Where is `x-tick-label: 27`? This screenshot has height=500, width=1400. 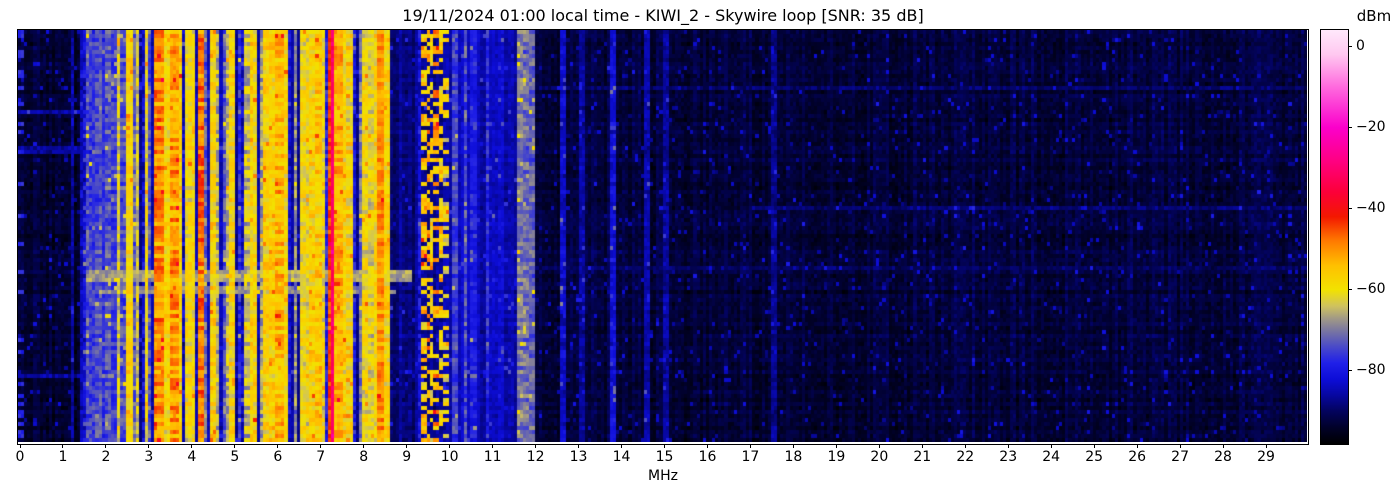 x-tick-label: 27 is located at coordinates (1180, 457).